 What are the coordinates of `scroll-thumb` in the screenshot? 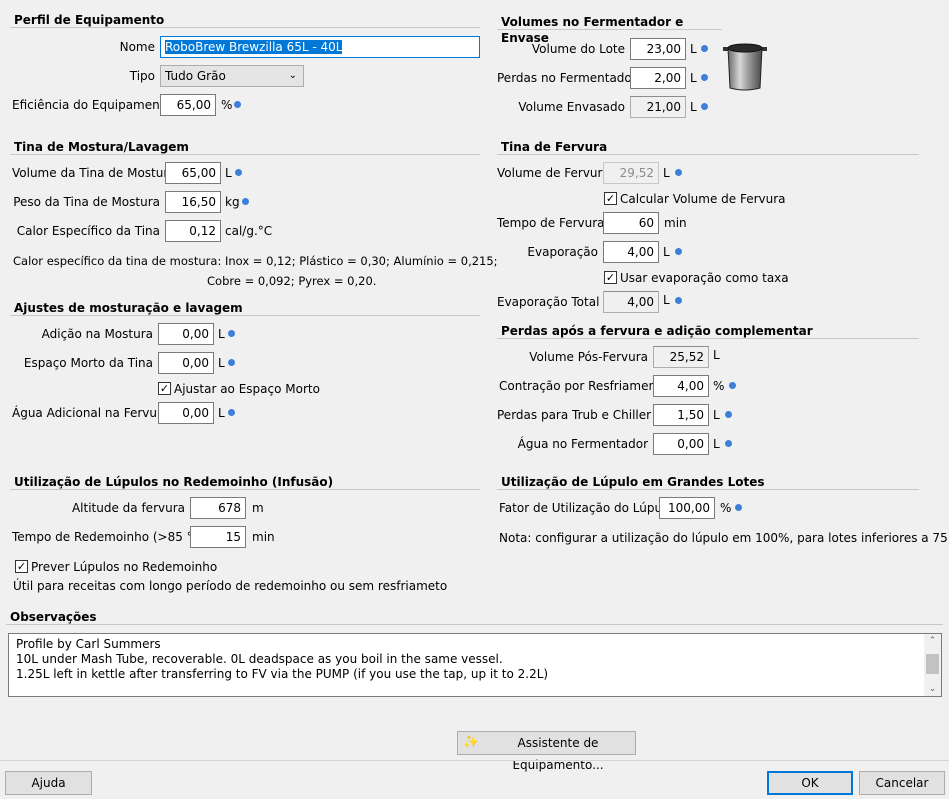 It's located at (932, 664).